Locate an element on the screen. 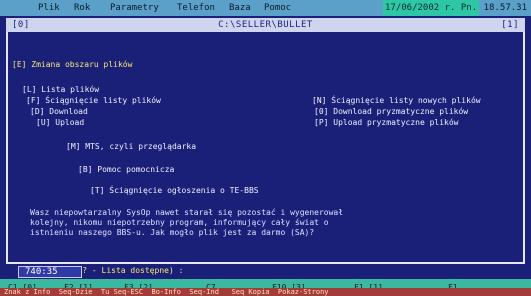  menu-pomoc: Pomoc is located at coordinates (277, 8).